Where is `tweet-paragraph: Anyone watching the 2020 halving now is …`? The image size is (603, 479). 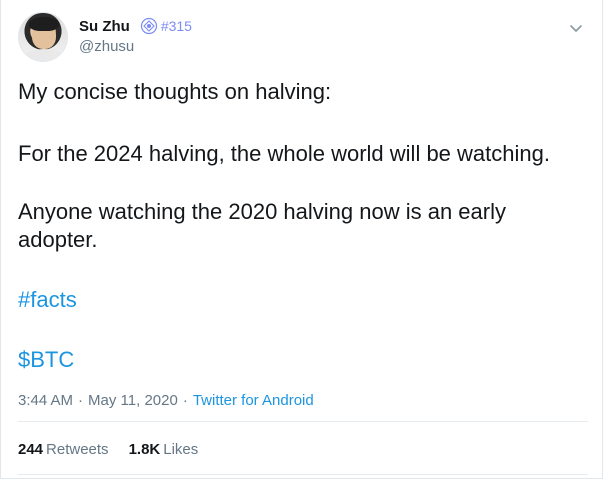 tweet-paragraph: Anyone watching the 2020 halving now is … is located at coordinates (262, 225).